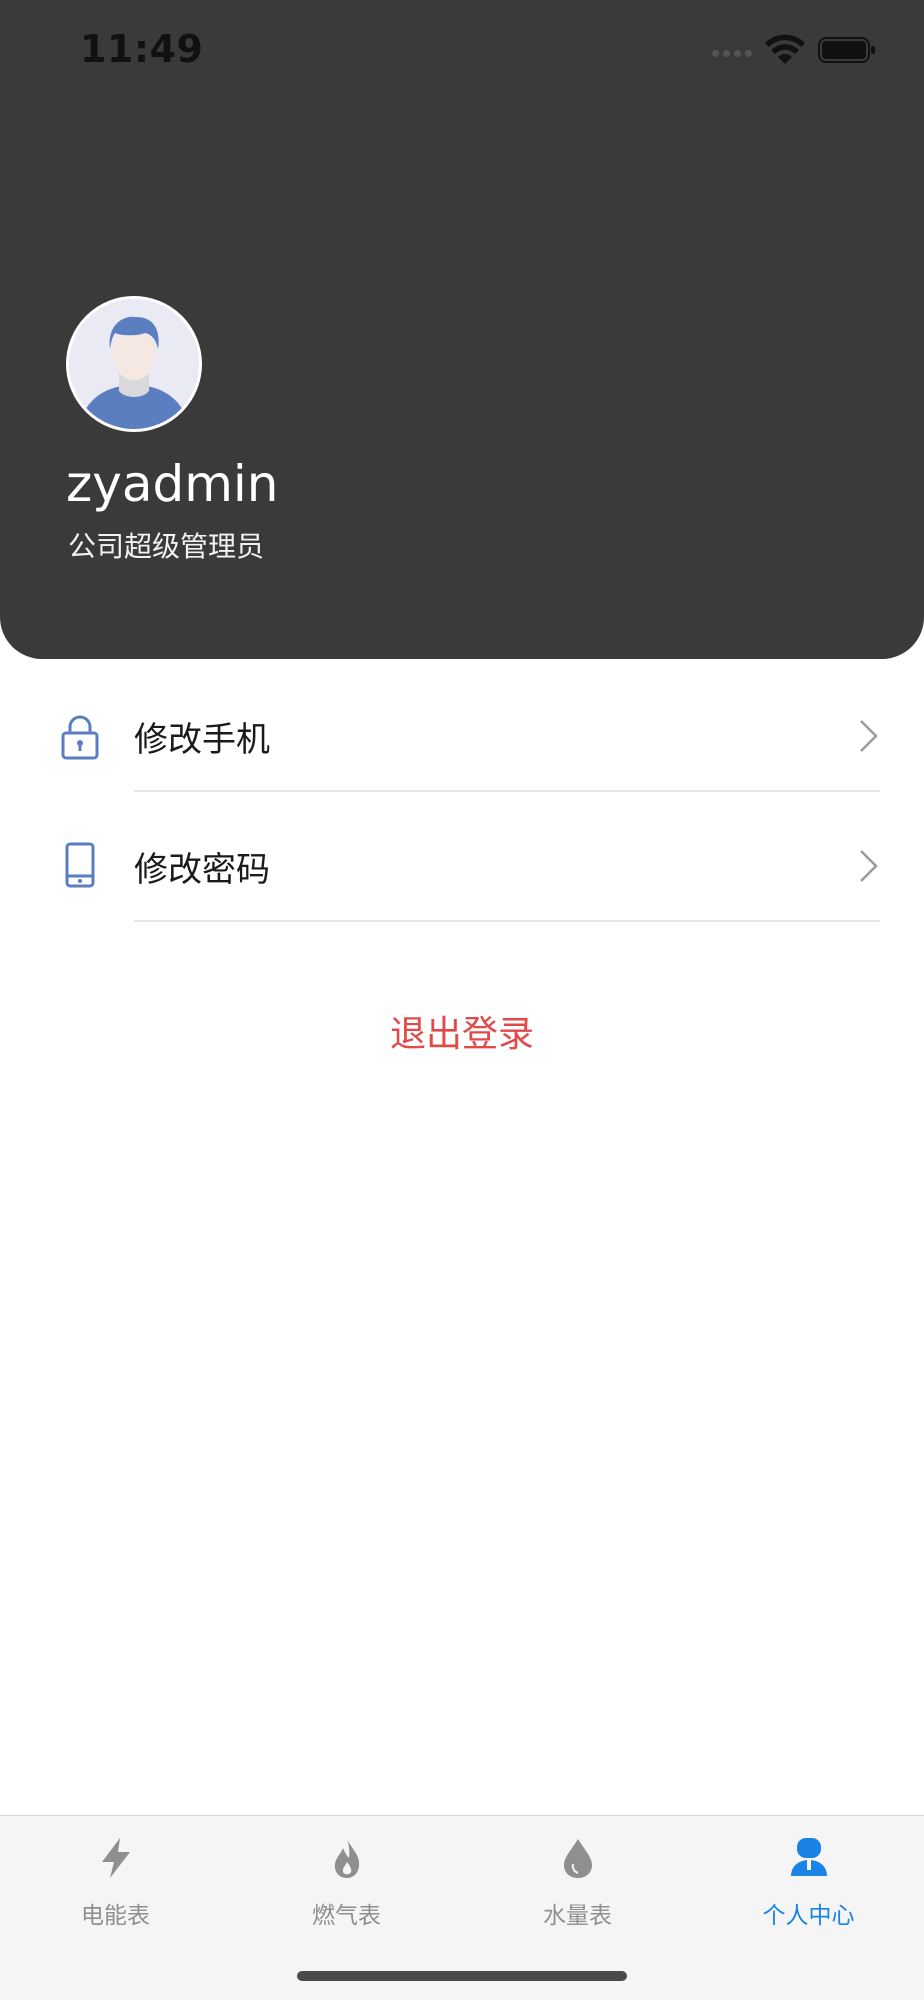 Image resolution: width=924 pixels, height=2000 pixels. What do you see at coordinates (808, 1881) in the screenshot?
I see `tab-personal-center: 个人中心` at bounding box center [808, 1881].